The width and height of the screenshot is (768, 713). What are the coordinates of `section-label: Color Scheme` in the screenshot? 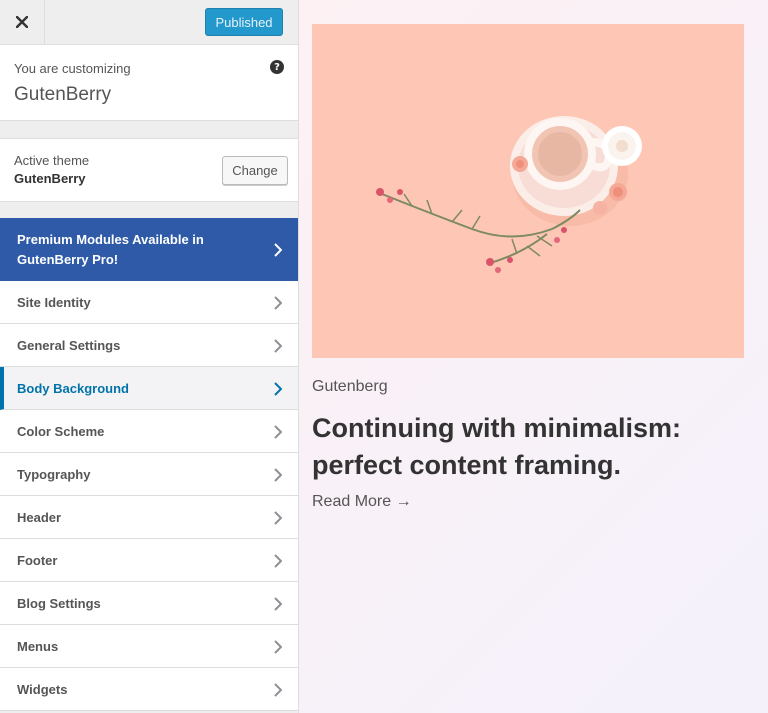 It's located at (61, 431).